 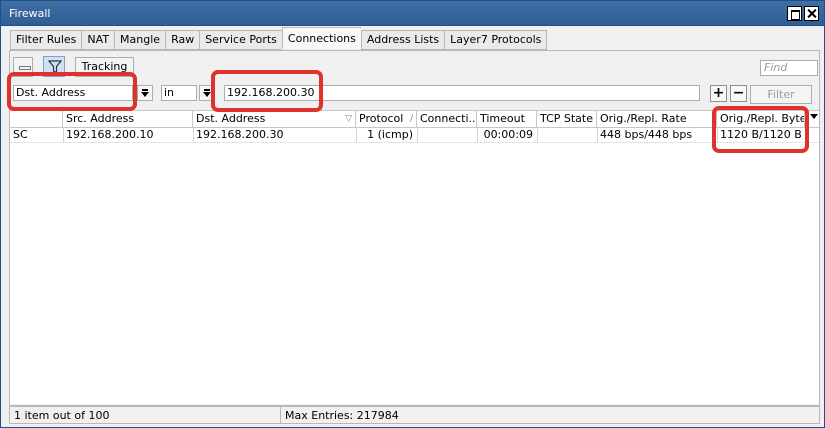 I want to click on col-header-tcp-state: TCP State, so click(x=567, y=119).